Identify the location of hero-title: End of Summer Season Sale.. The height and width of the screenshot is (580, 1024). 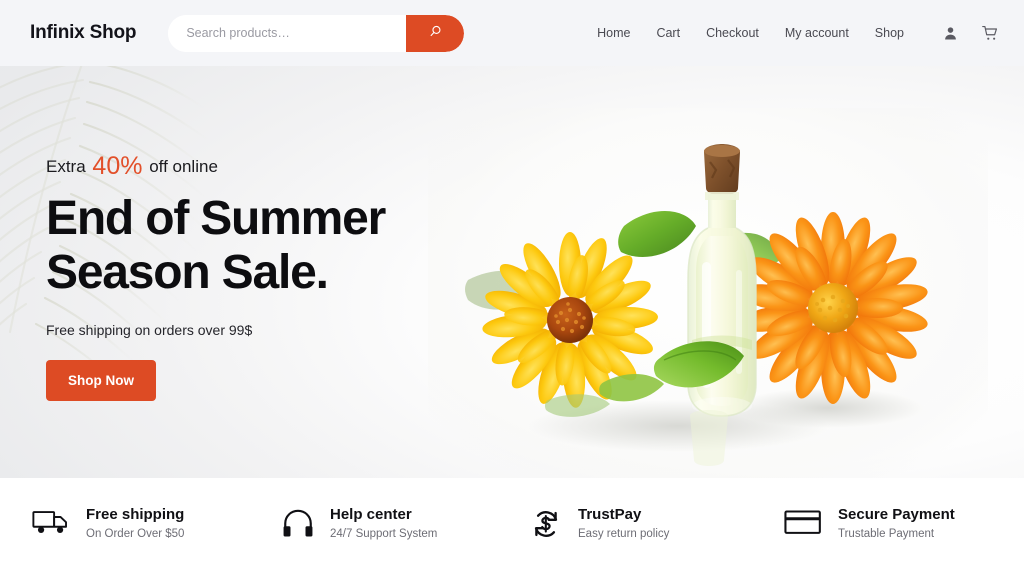
(256, 246).